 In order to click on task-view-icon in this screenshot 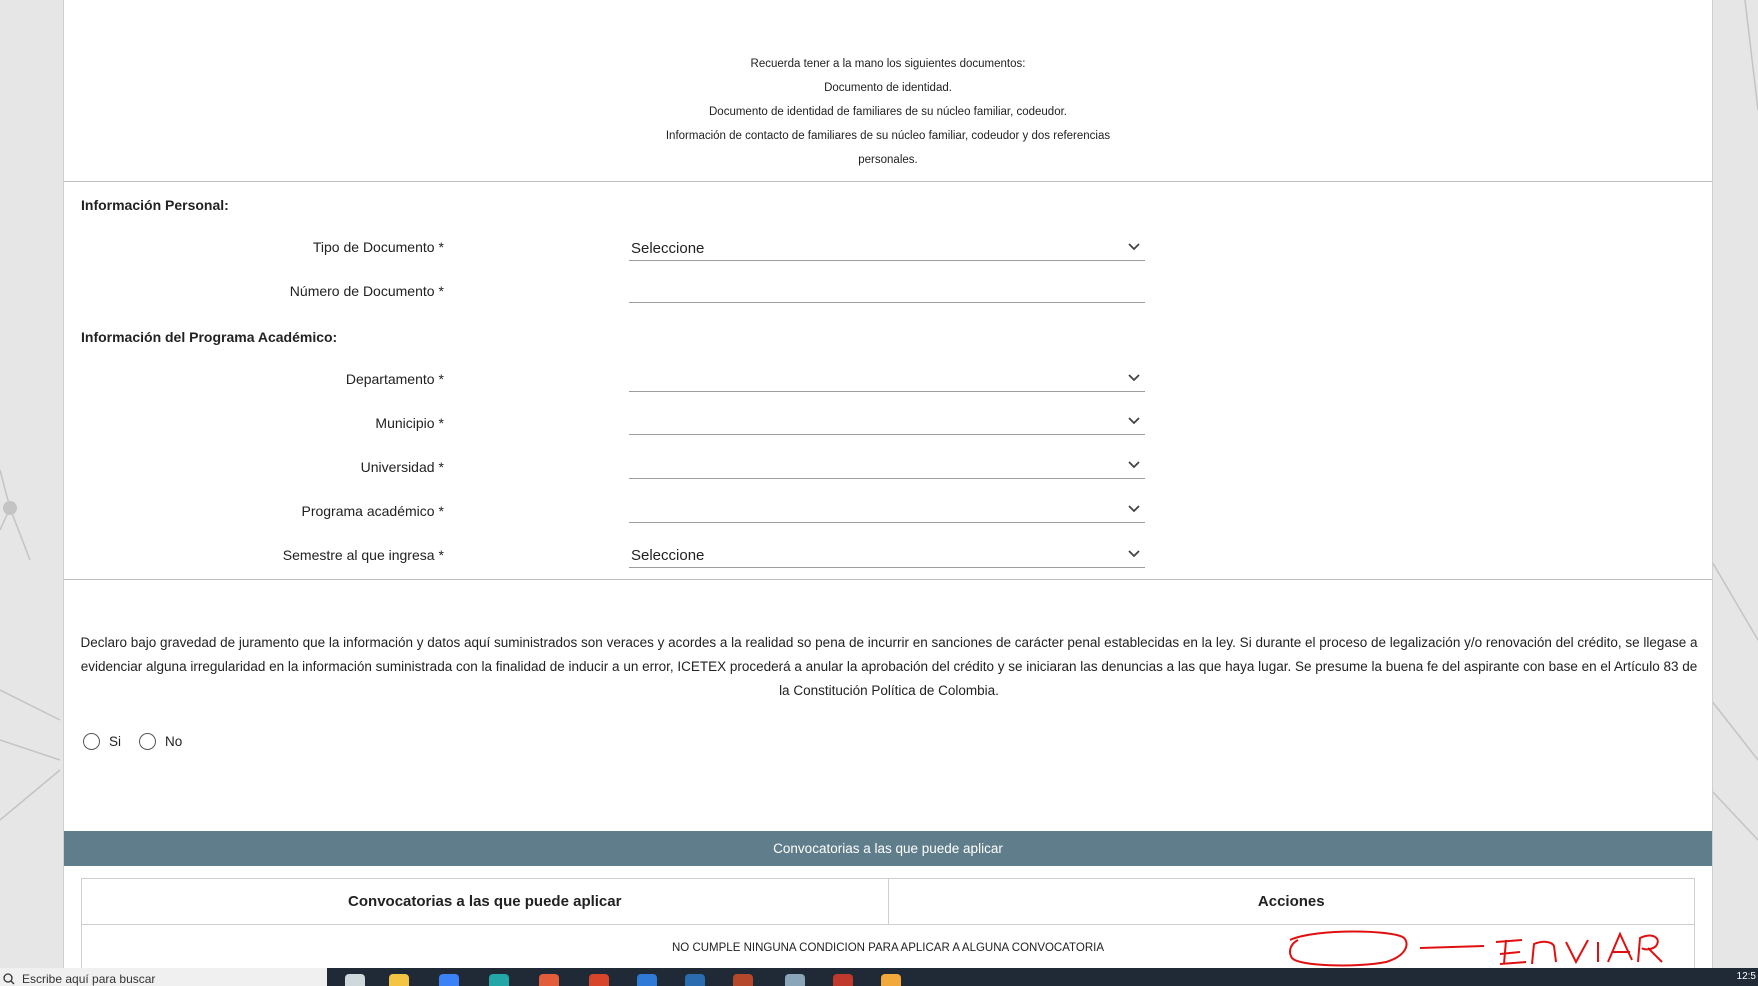, I will do `click(355, 980)`.